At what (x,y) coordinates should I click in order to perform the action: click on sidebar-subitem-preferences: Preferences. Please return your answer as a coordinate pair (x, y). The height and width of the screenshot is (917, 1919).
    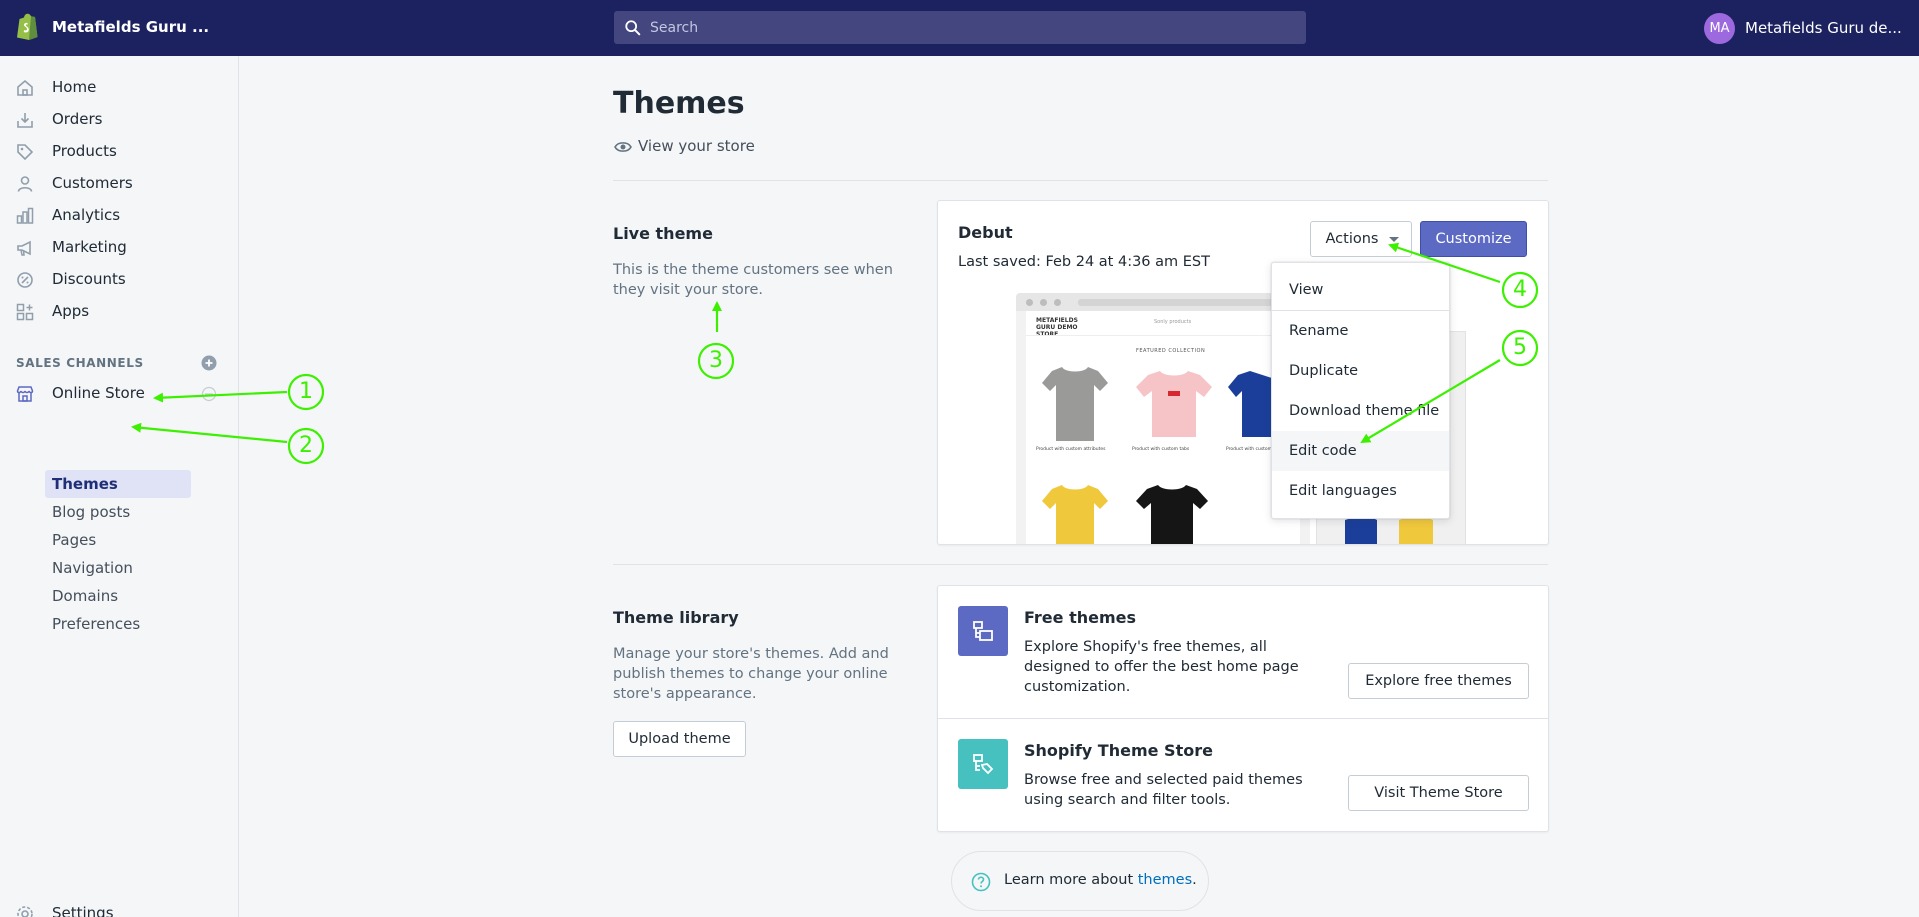
    Looking at the image, I should click on (96, 624).